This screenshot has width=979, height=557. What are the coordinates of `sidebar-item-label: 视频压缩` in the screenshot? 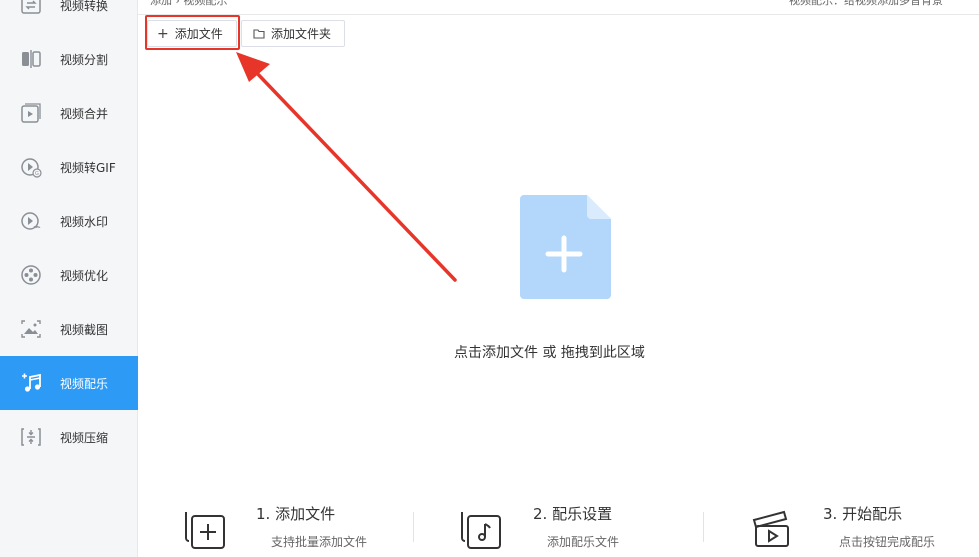 It's located at (84, 437).